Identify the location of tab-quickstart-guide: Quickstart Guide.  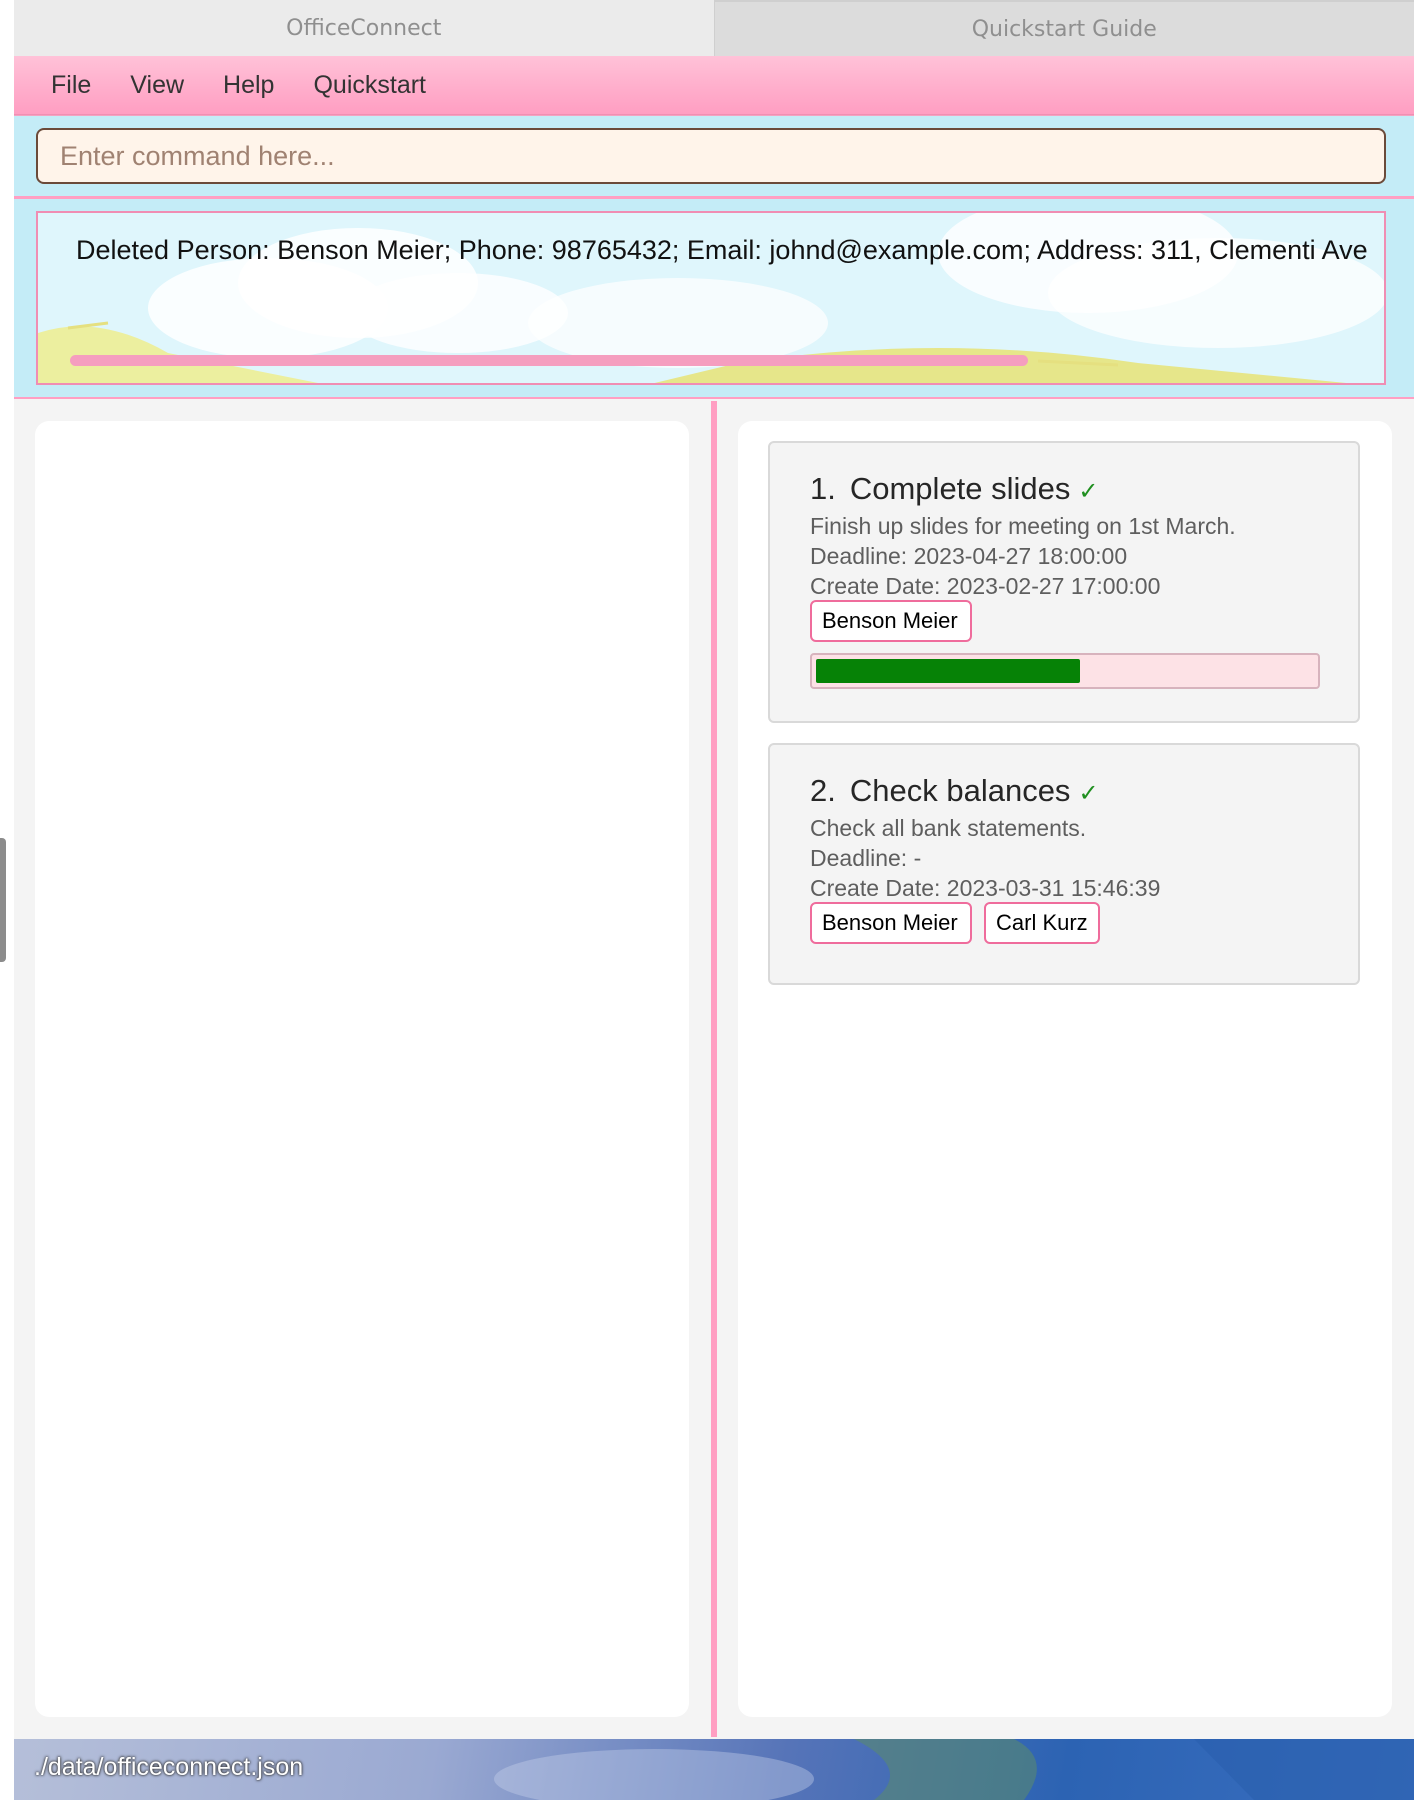
(1064, 28).